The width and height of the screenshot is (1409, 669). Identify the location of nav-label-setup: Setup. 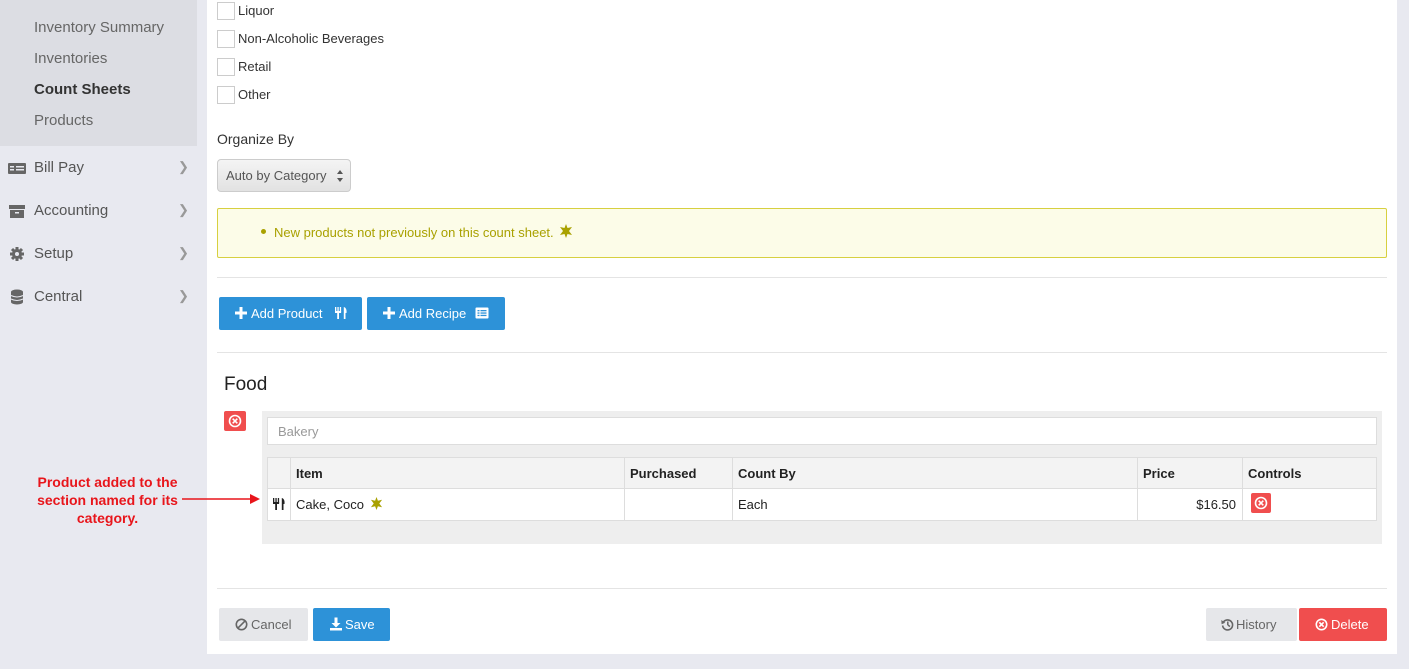
(54, 253).